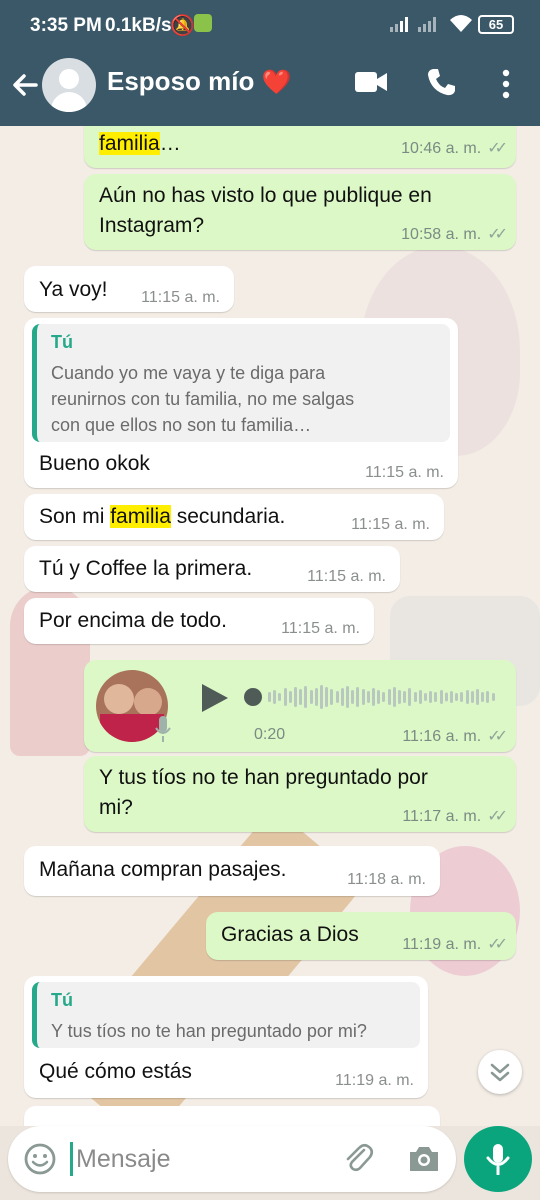  What do you see at coordinates (424, 1159) in the screenshot?
I see `camera-icon` at bounding box center [424, 1159].